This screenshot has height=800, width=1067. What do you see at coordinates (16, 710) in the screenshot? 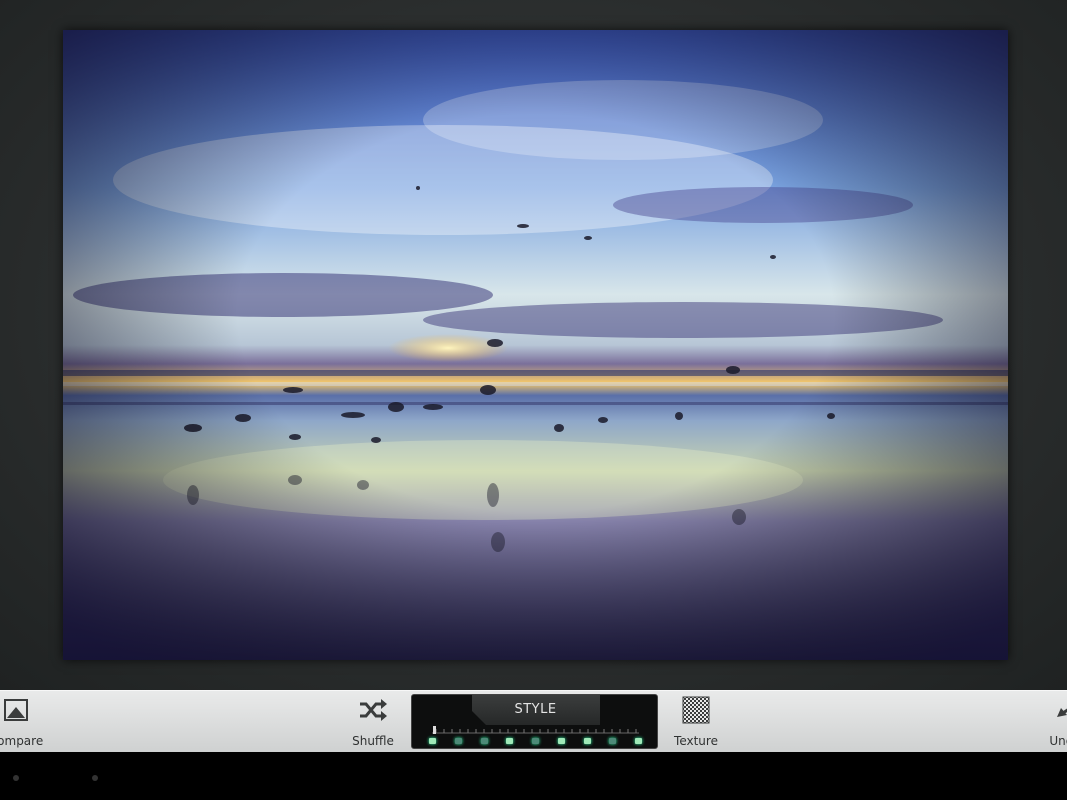
I see `image-compare-icon` at bounding box center [16, 710].